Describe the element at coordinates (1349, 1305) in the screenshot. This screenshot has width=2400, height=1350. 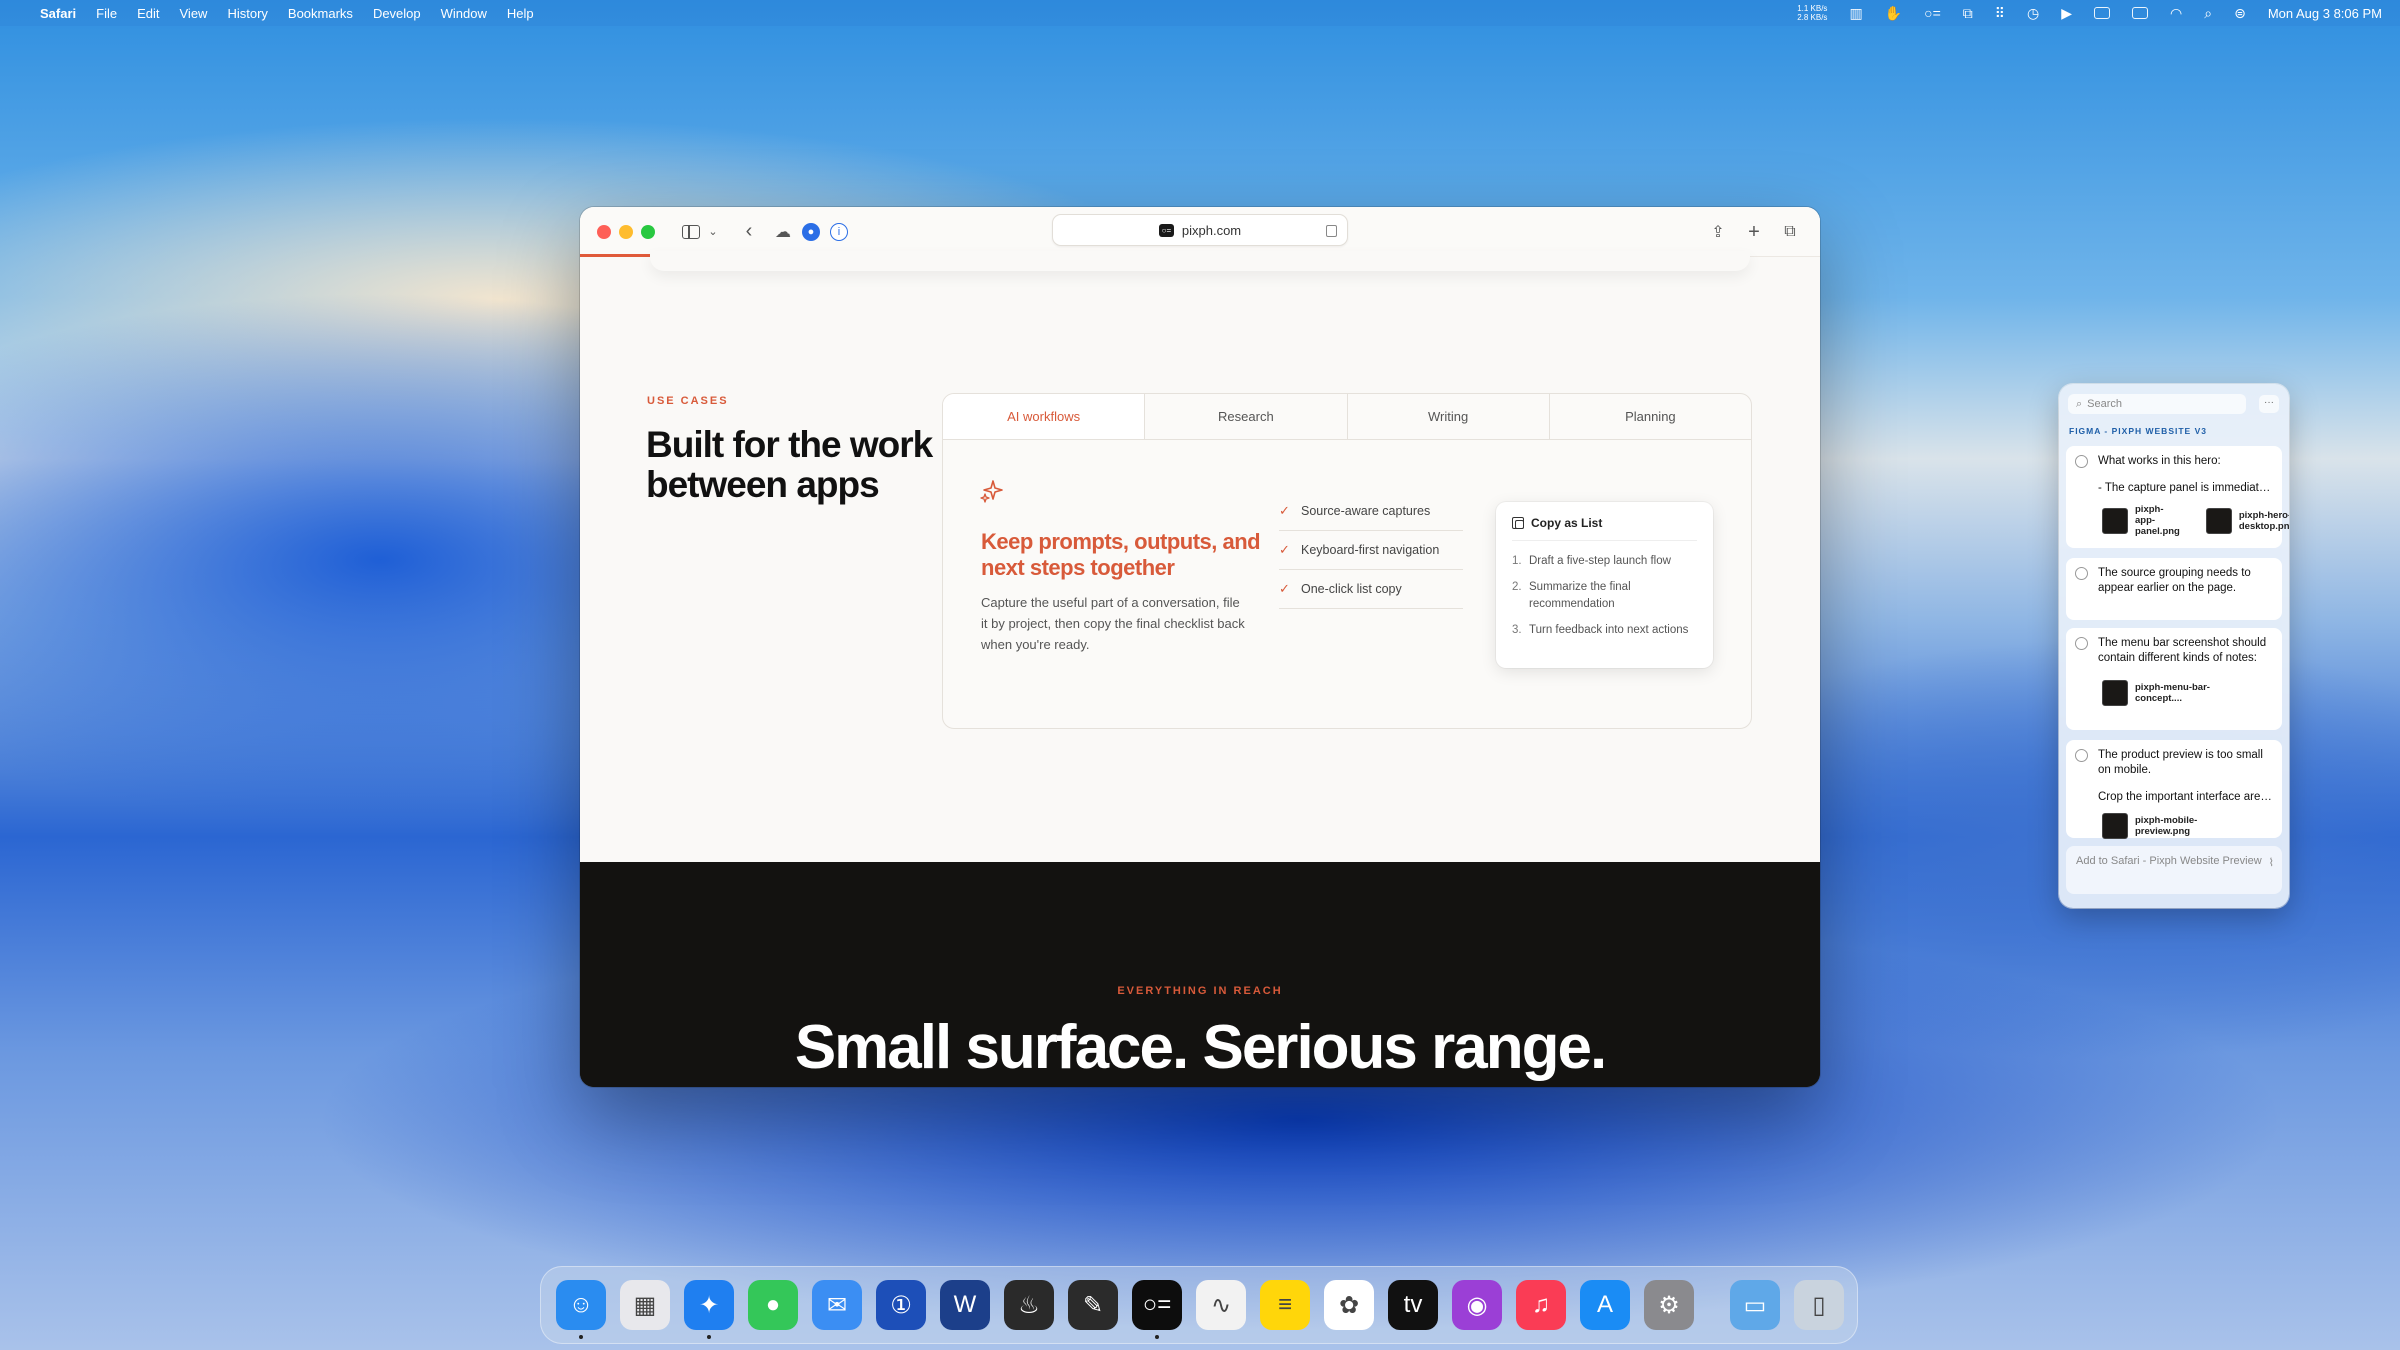
I see `dock-photos-icon: ✿` at that location.